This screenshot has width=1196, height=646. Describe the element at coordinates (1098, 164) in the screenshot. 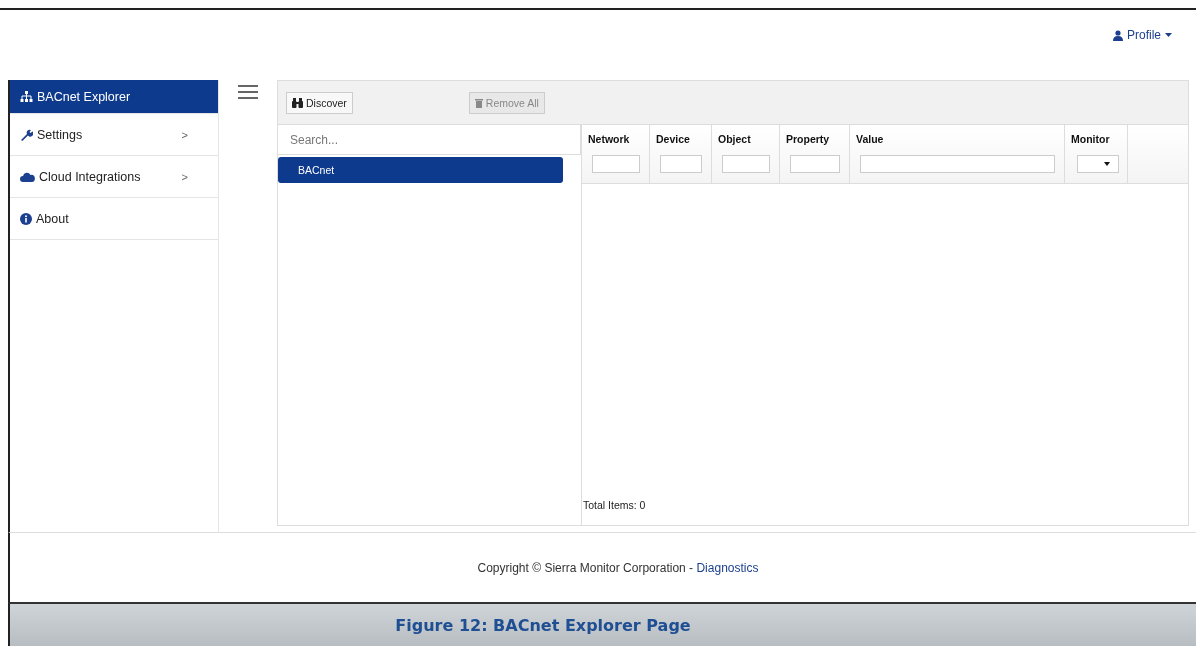

I see `filter-dropdown` at that location.